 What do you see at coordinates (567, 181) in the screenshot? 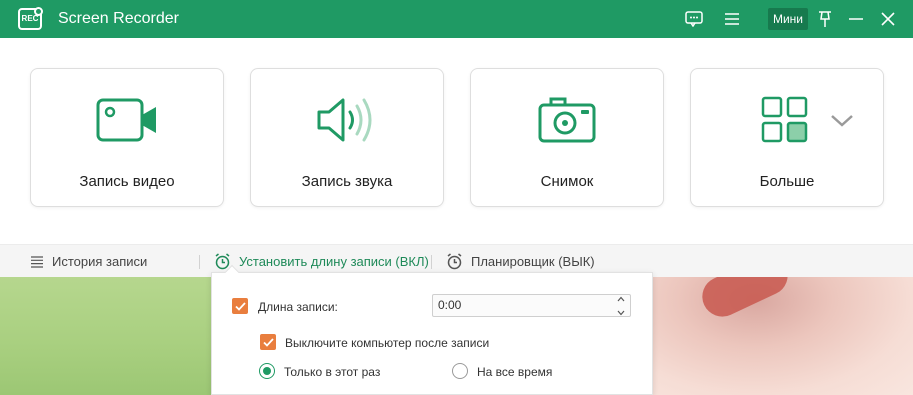
I see `snapshot-label: Снимок` at bounding box center [567, 181].